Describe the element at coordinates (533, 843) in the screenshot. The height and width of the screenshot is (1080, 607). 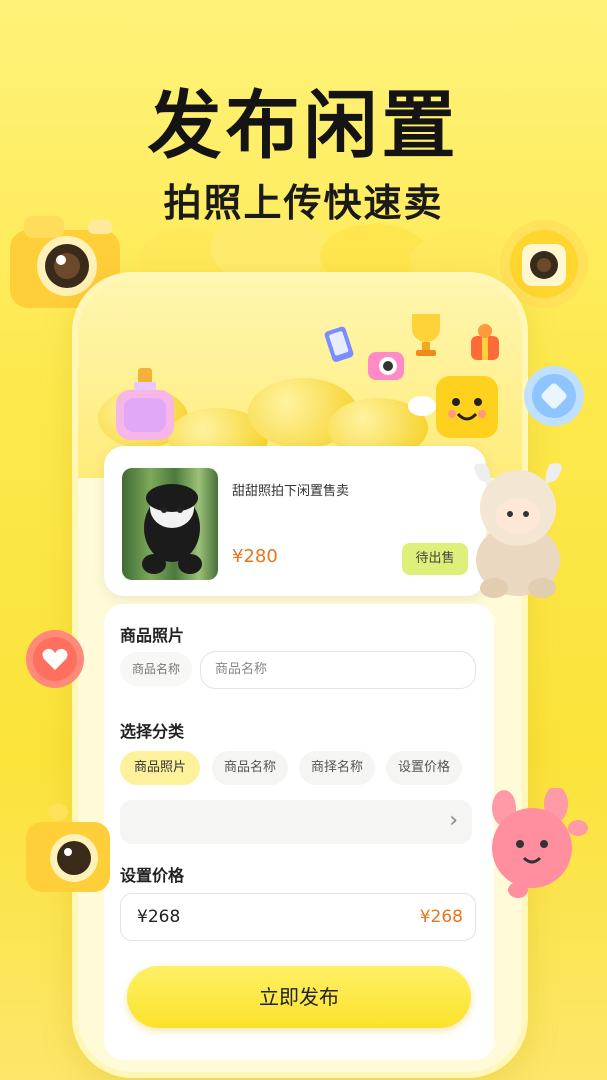
I see `pink-creature-icon` at that location.